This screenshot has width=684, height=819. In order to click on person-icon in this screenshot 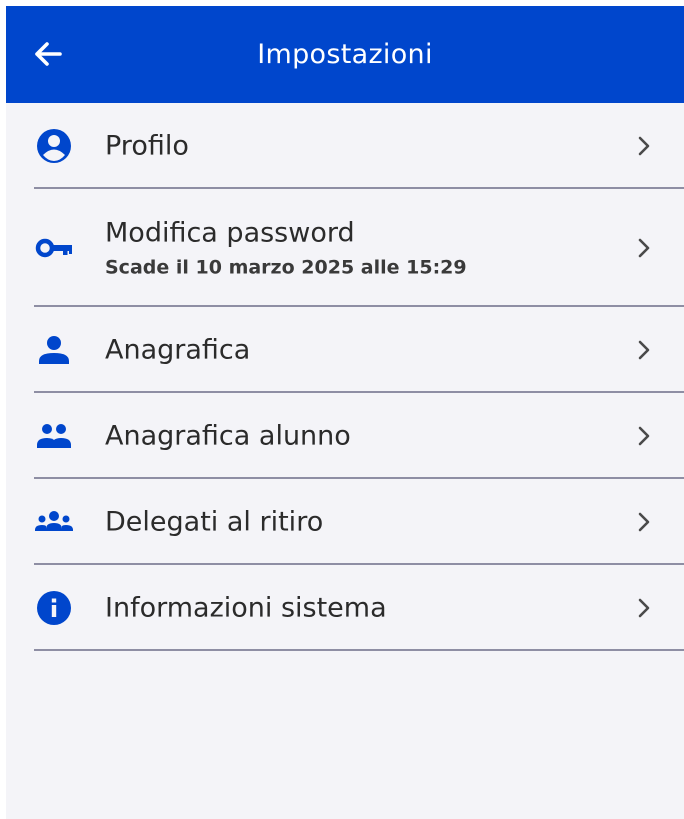, I will do `click(54, 350)`.